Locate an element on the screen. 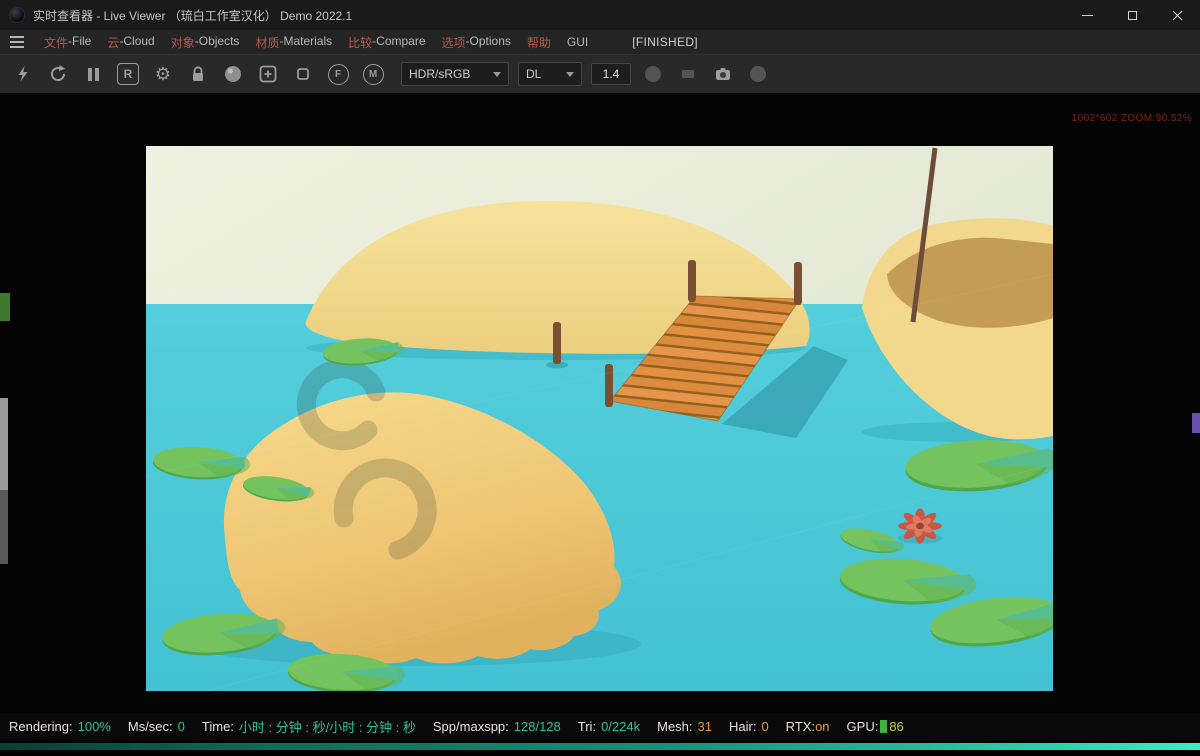 This screenshot has height=756, width=1200. maximize-icon is located at coordinates (1132, 15).